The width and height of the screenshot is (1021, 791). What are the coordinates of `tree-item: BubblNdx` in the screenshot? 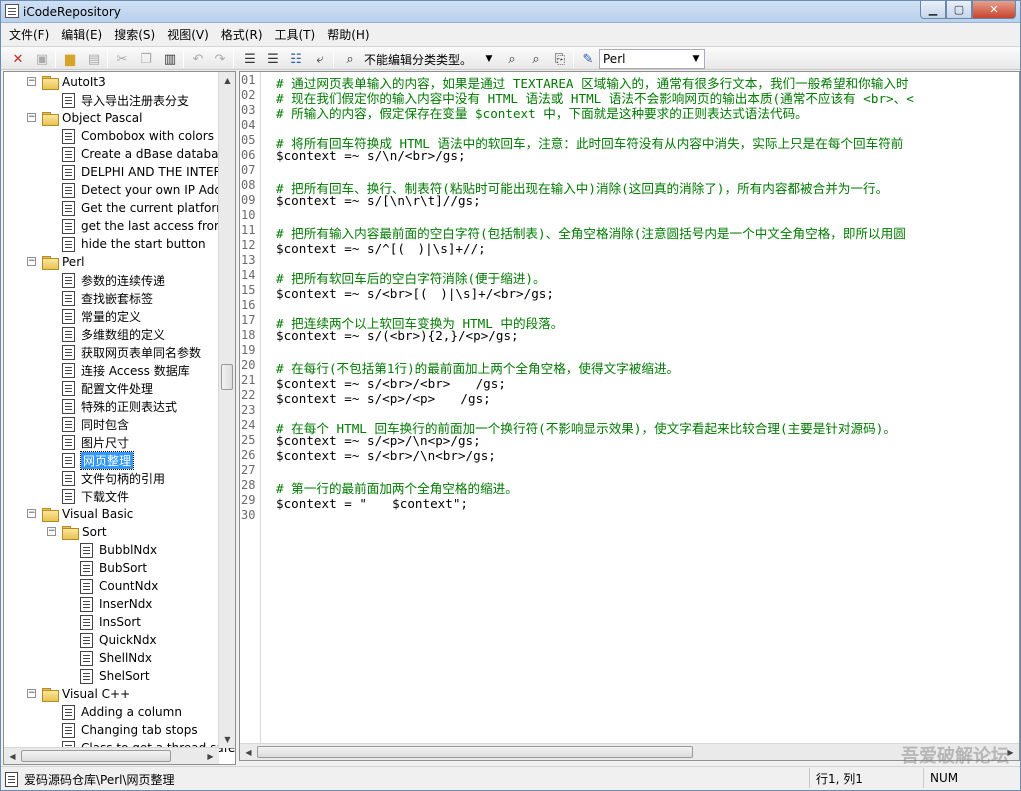 It's located at (118, 550).